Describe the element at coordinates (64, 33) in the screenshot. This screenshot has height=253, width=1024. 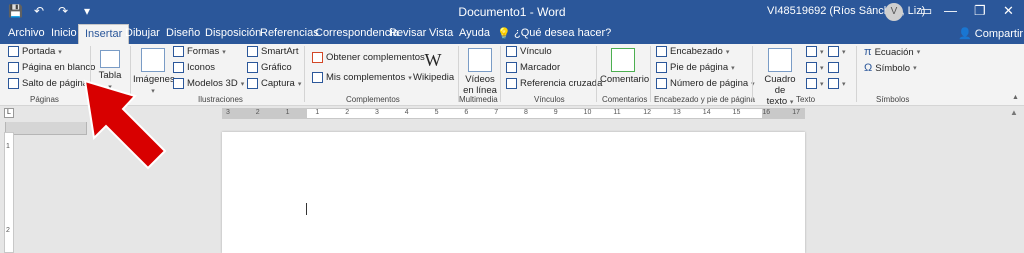
I see `tab-inicio: Inicio` at that location.